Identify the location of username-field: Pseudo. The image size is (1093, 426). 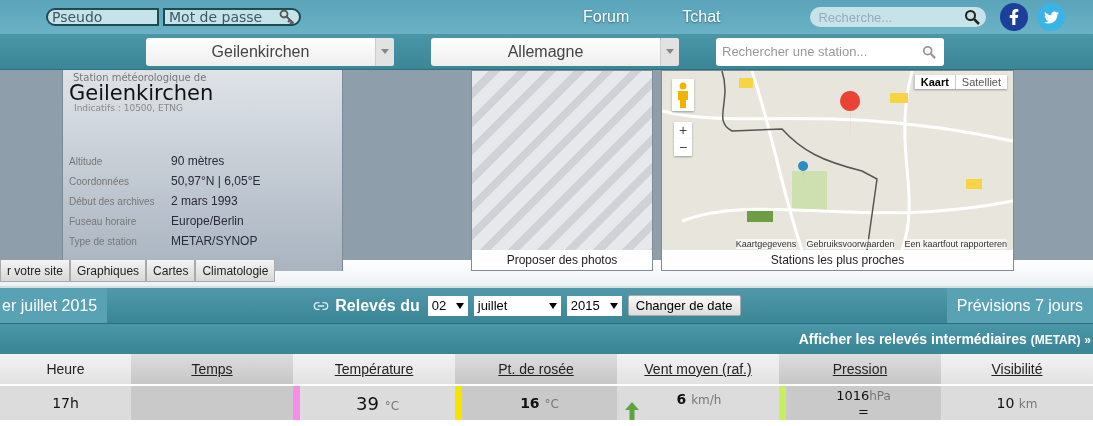
(102, 17).